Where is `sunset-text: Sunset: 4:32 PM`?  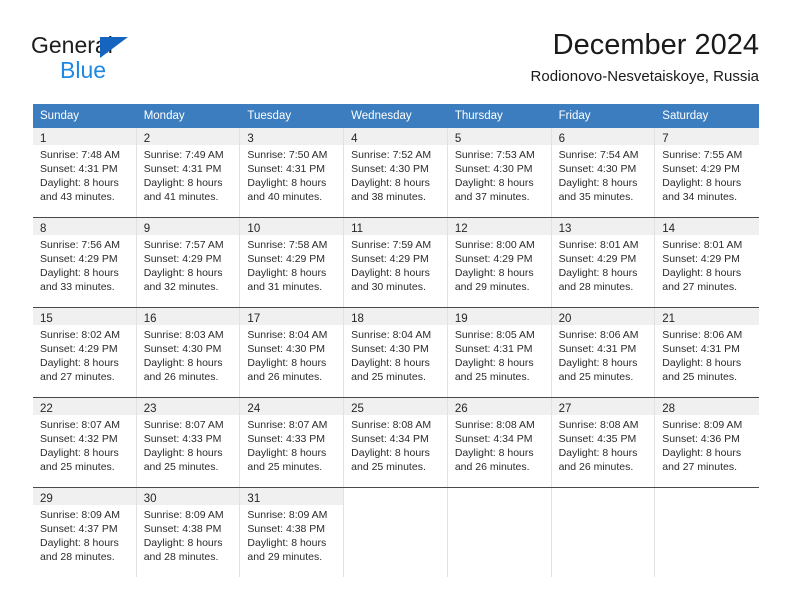 sunset-text: Sunset: 4:32 PM is located at coordinates (79, 439).